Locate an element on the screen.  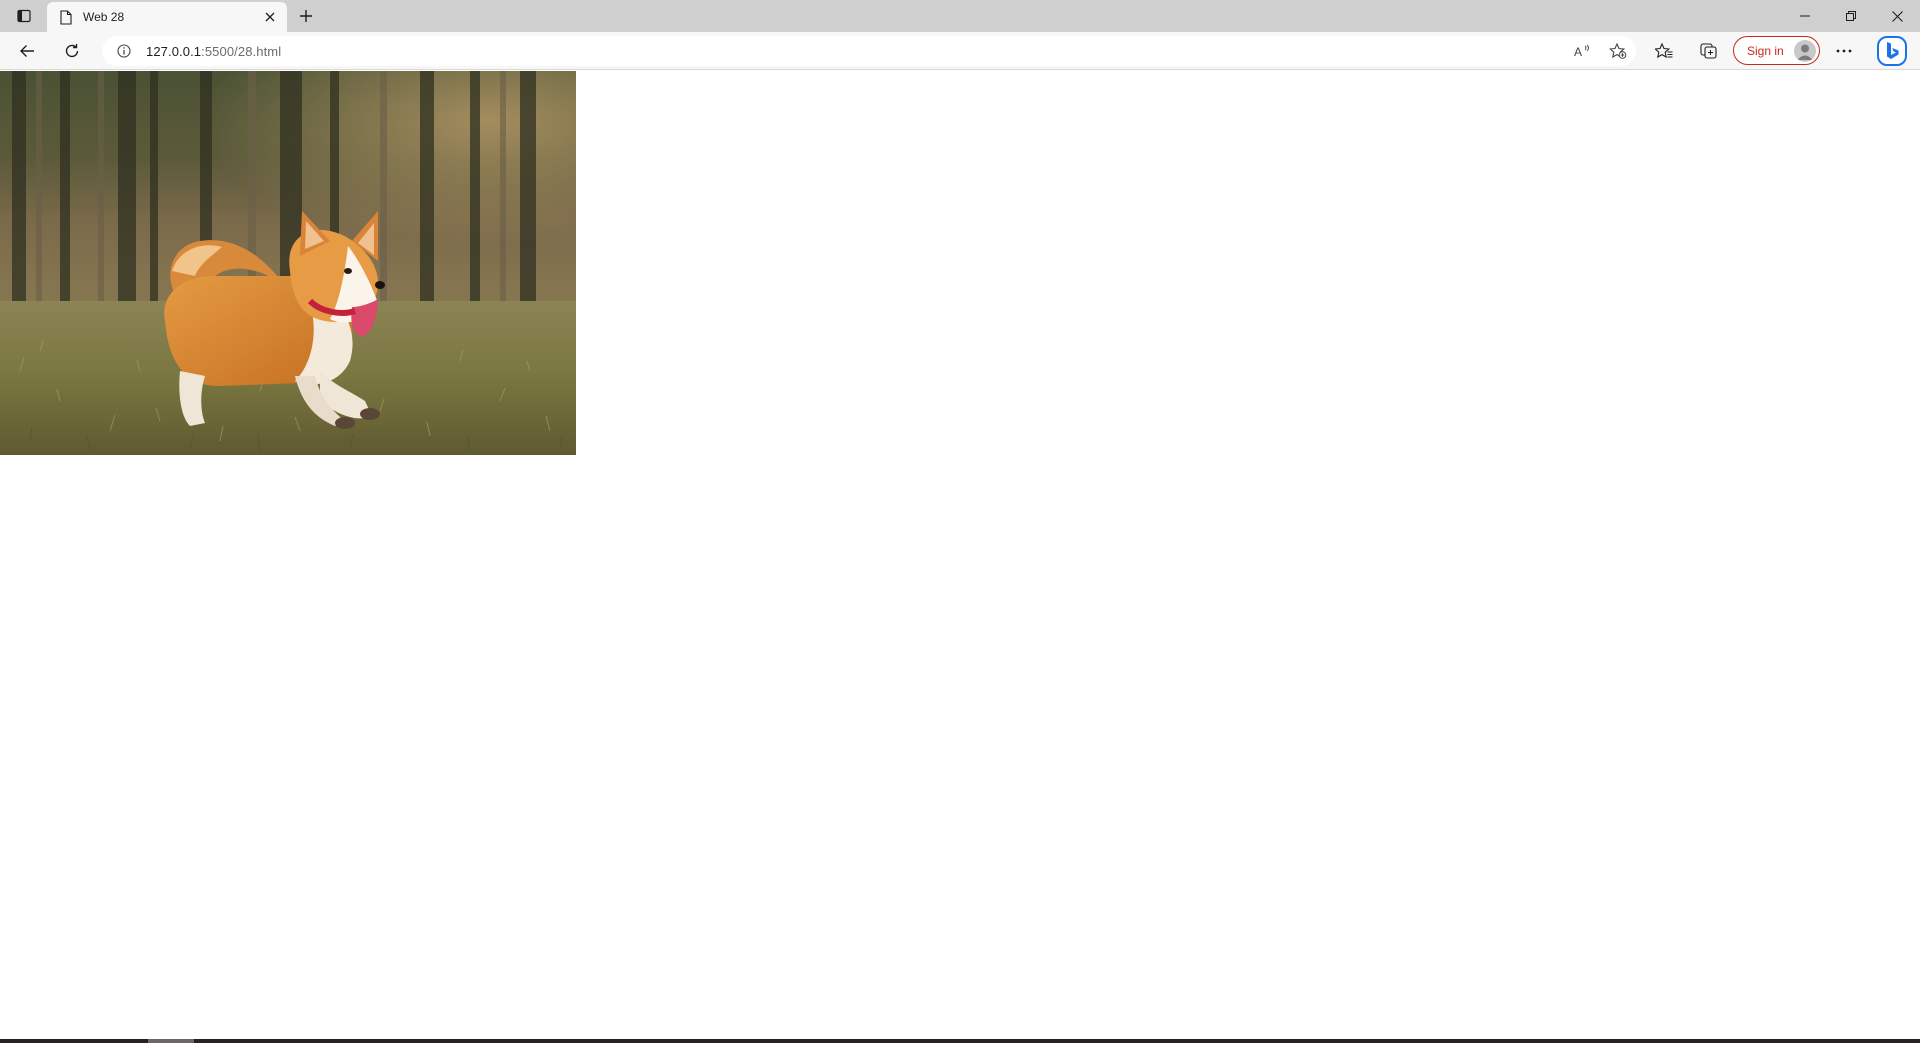
more-icon is located at coordinates (1844, 51).